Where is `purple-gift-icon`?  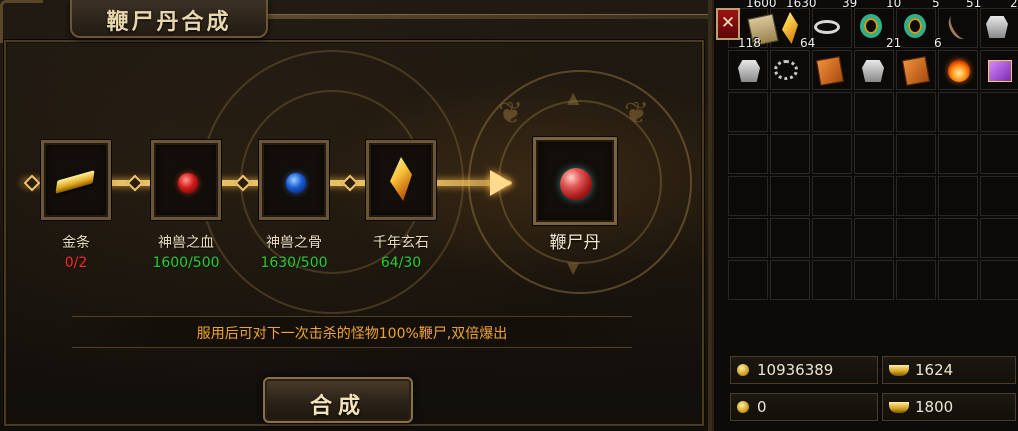
purple-gift-icon is located at coordinates (1000, 71).